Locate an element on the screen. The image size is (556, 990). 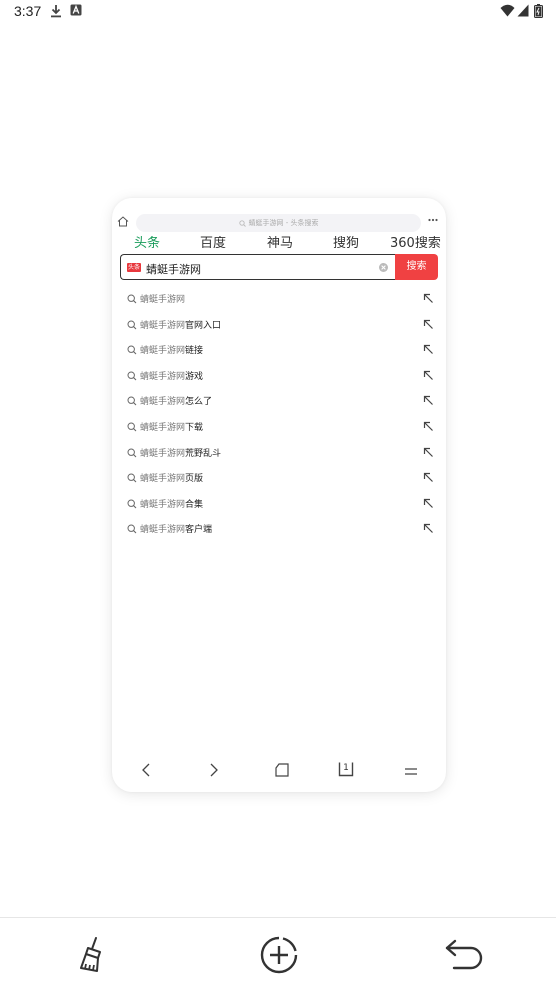
suggestion-item: 蜻蜓手游网游戏 is located at coordinates (279, 376).